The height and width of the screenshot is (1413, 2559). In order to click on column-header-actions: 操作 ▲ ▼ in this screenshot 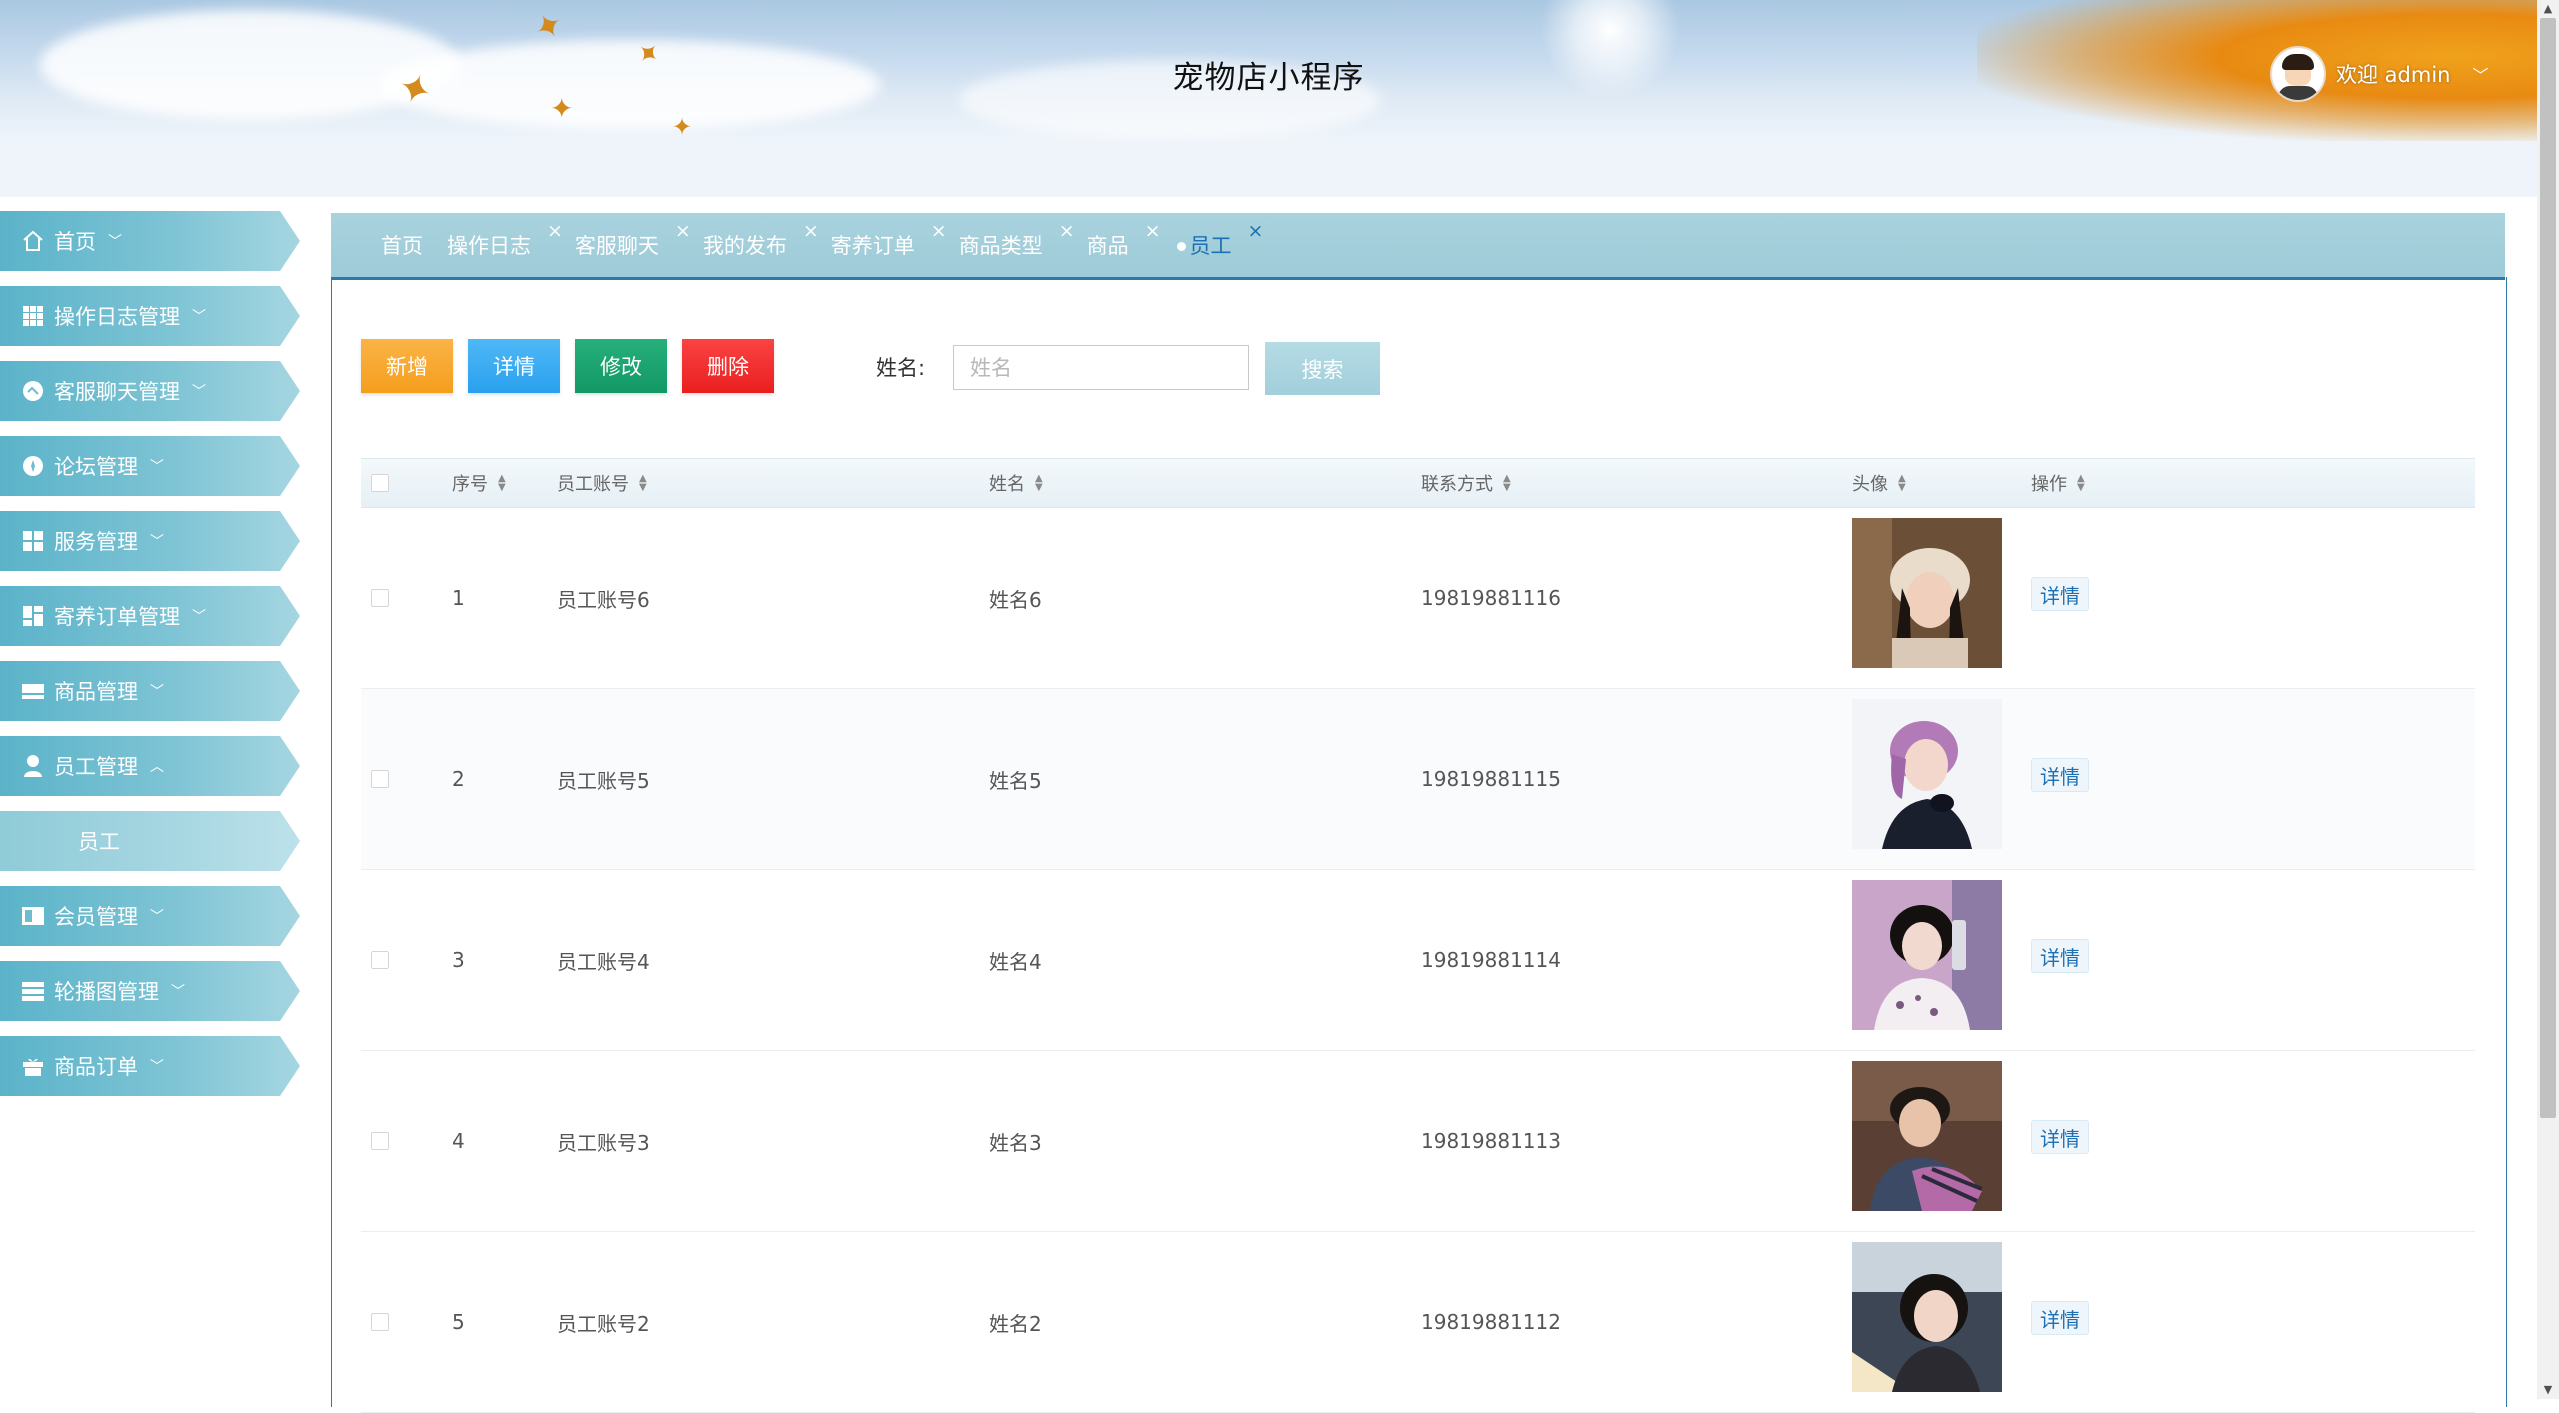, I will do `click(2058, 483)`.